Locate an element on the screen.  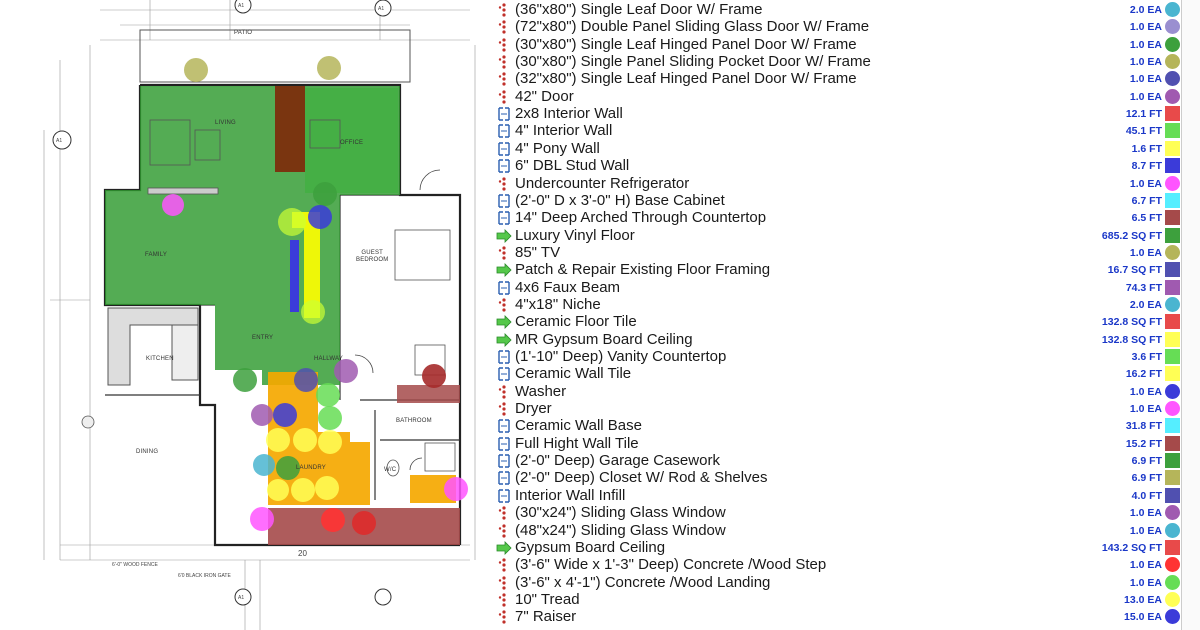
room-label-bathroom: BATHROOM is located at coordinates (414, 421).